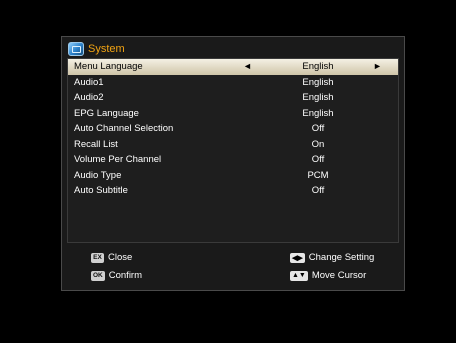 The image size is (456, 343). Describe the element at coordinates (96, 144) in the screenshot. I see `row-label: Recall List` at that location.